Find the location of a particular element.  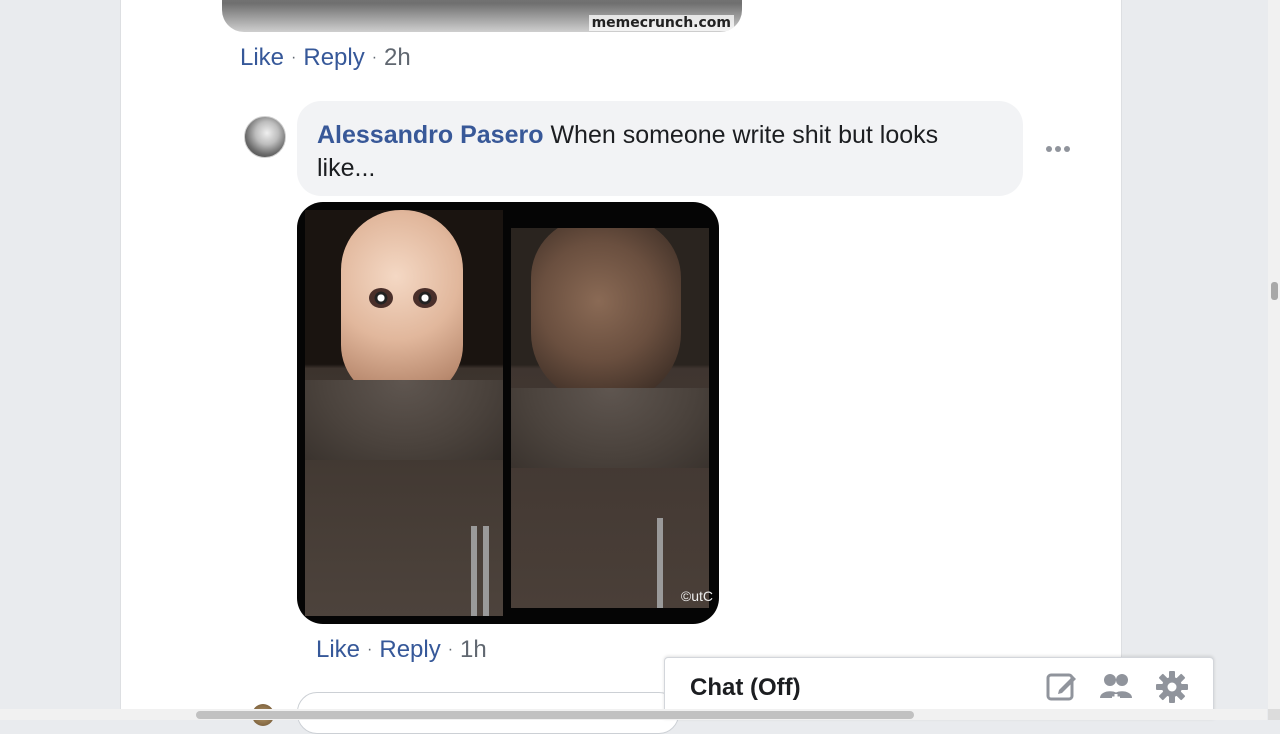

bald-face-illustration is located at coordinates (402, 305).